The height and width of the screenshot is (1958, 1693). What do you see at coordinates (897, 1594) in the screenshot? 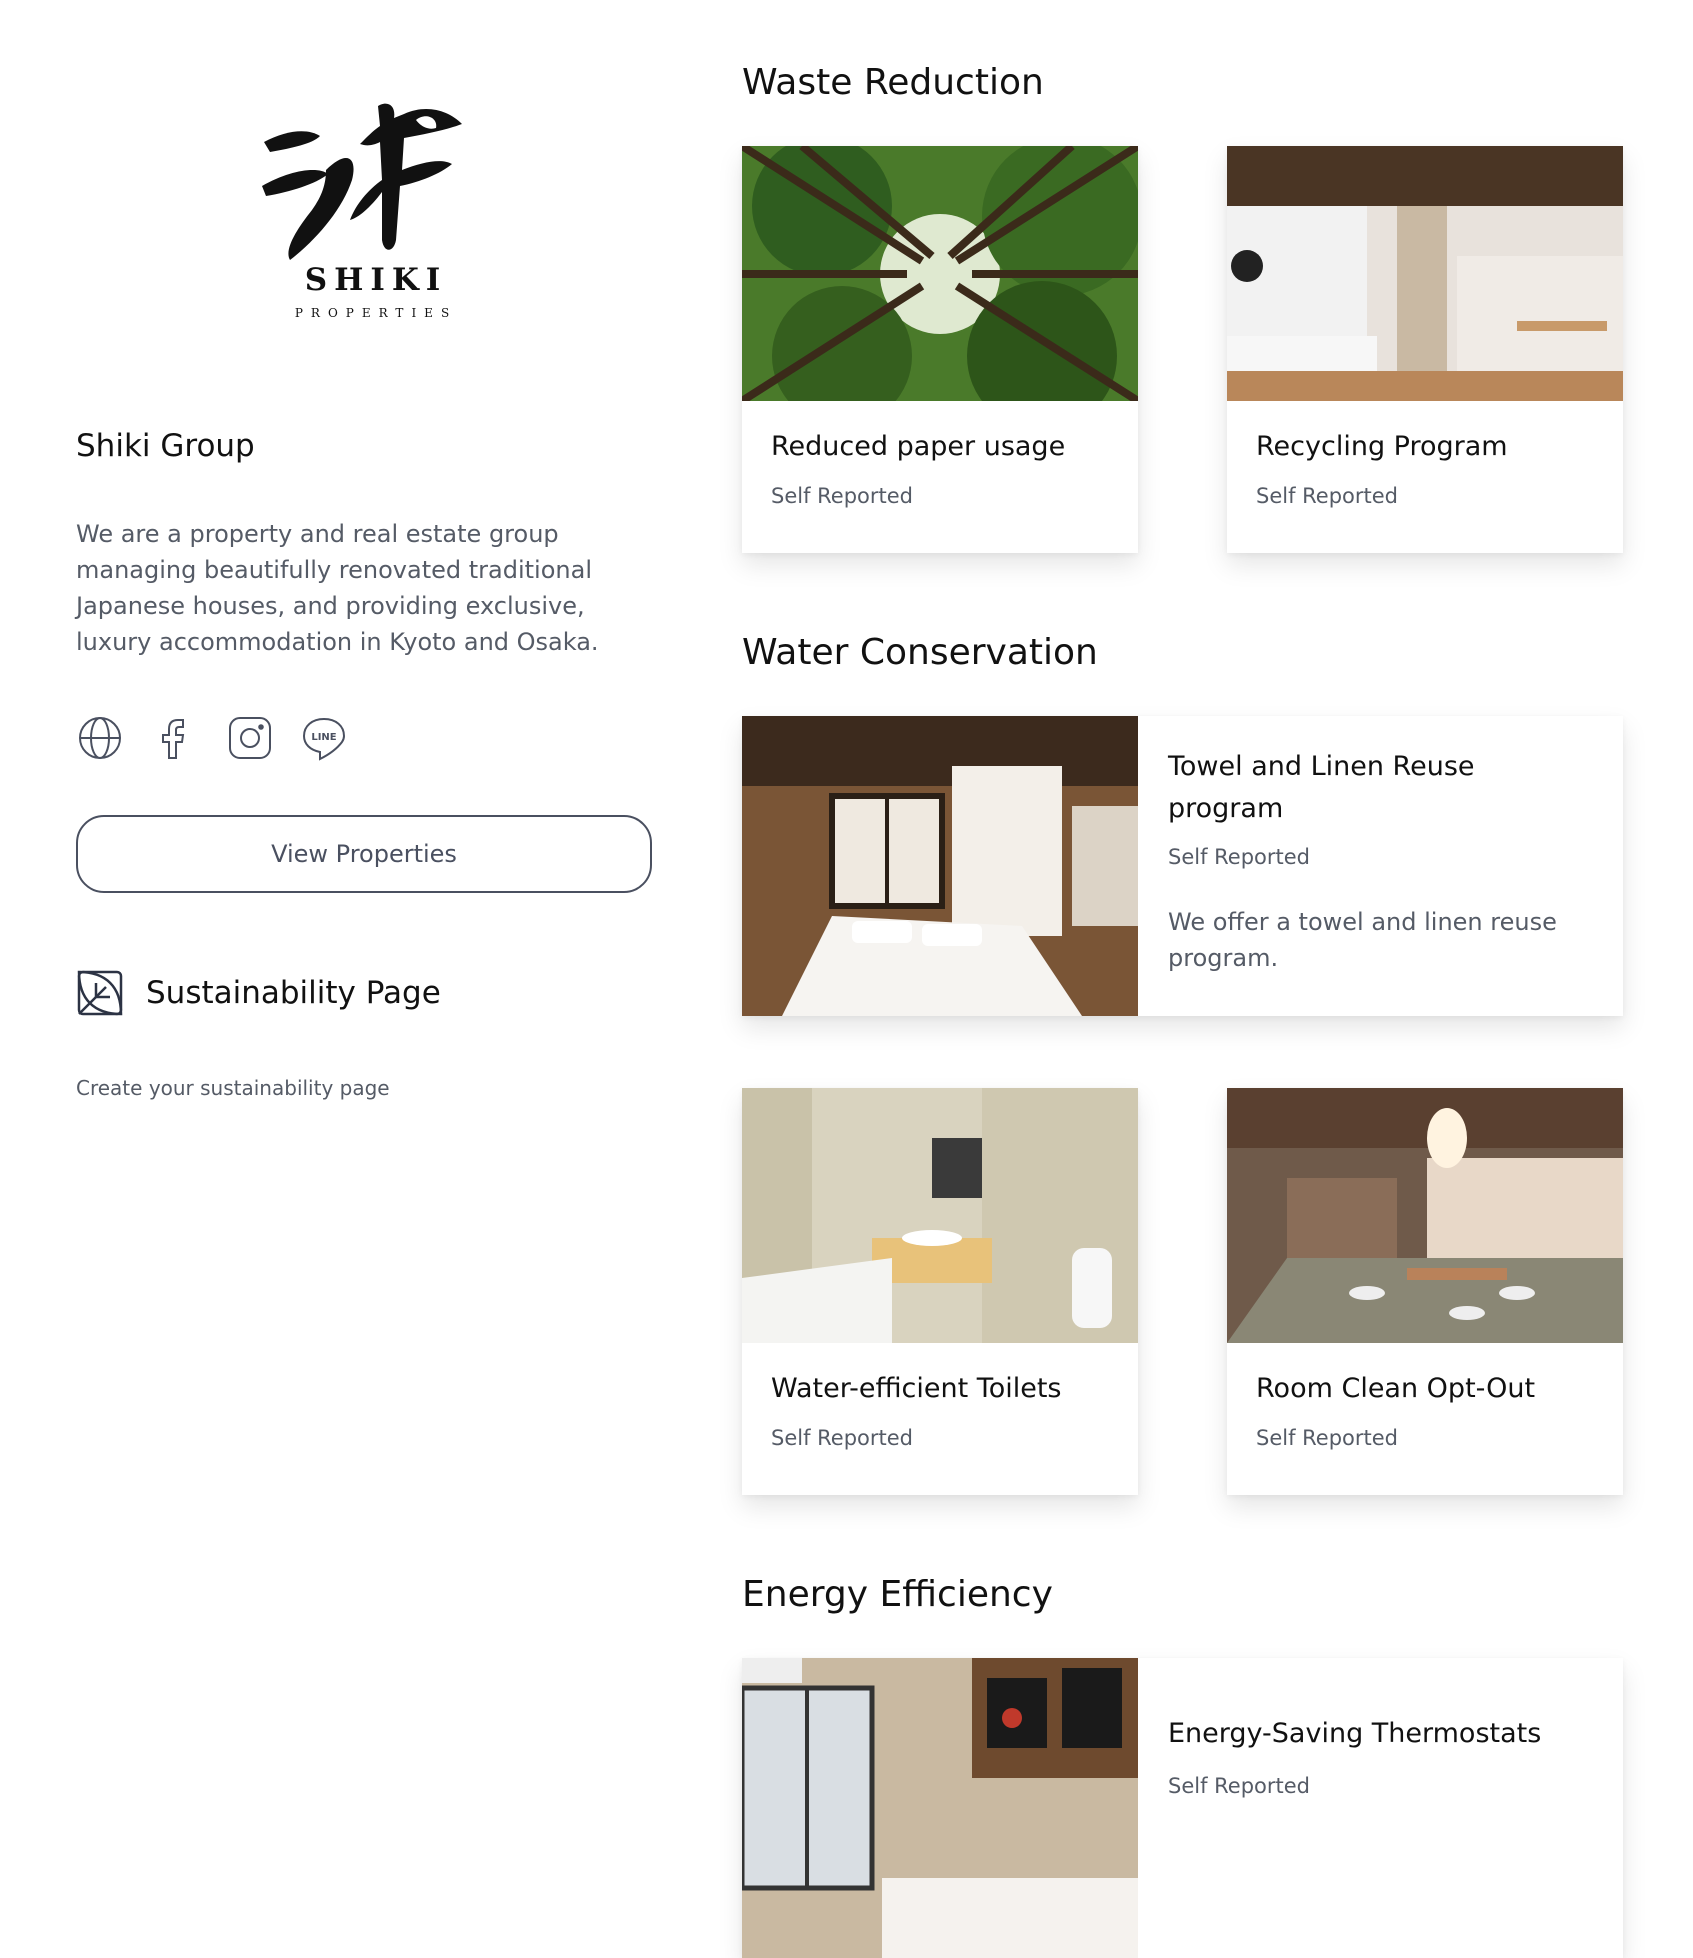
I see `section-title-energy-efficiency: Energy Efficiency` at bounding box center [897, 1594].